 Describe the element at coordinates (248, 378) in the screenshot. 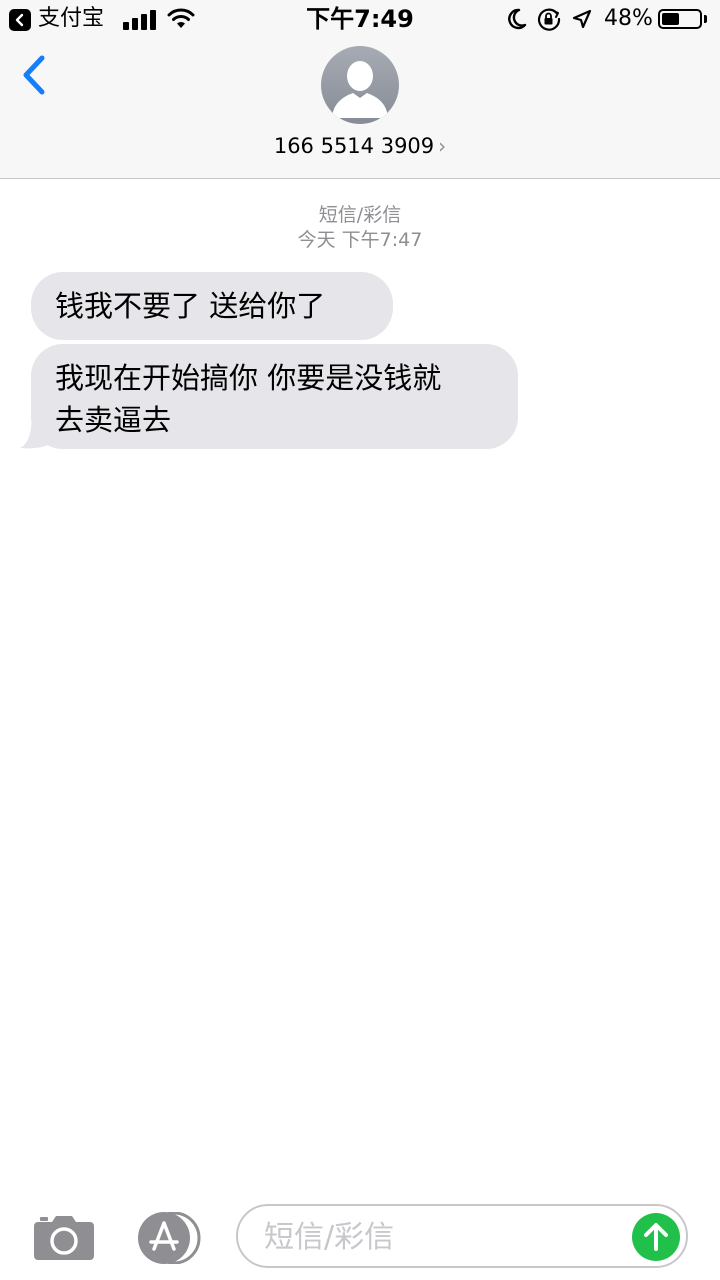

I see `message-text-2-line-1: 我现在开始搞你 你要是没钱就` at that location.